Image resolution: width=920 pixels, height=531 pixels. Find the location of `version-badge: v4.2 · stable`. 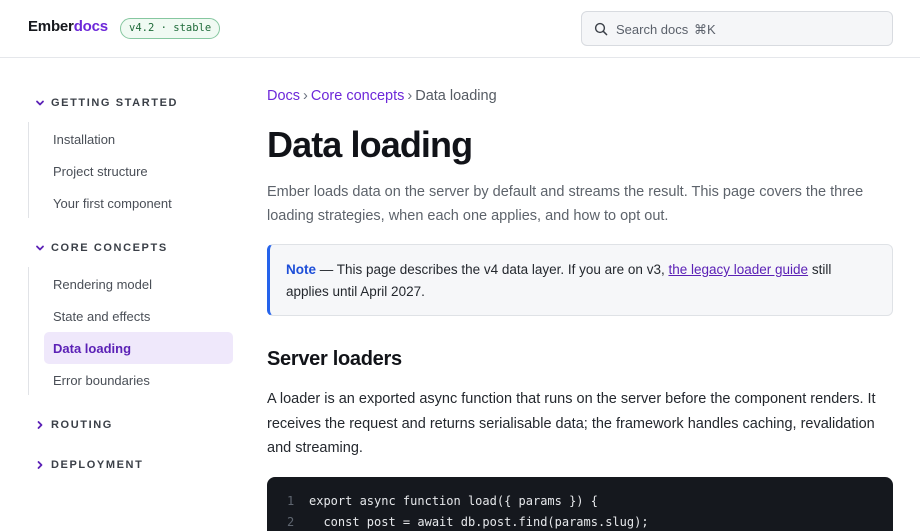

version-badge: v4.2 · stable is located at coordinates (170, 28).